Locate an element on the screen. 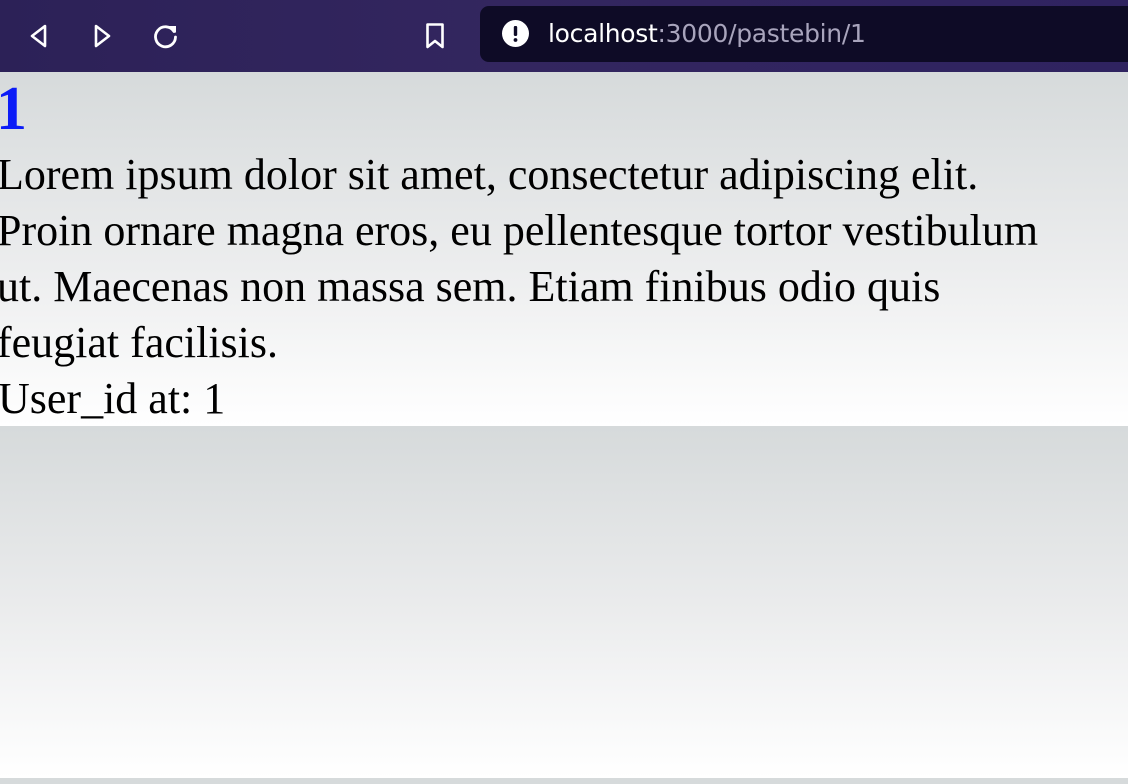 Image resolution: width=1128 pixels, height=784 pixels. address-text: localhost:3000/pastebin/1 is located at coordinates (707, 34).